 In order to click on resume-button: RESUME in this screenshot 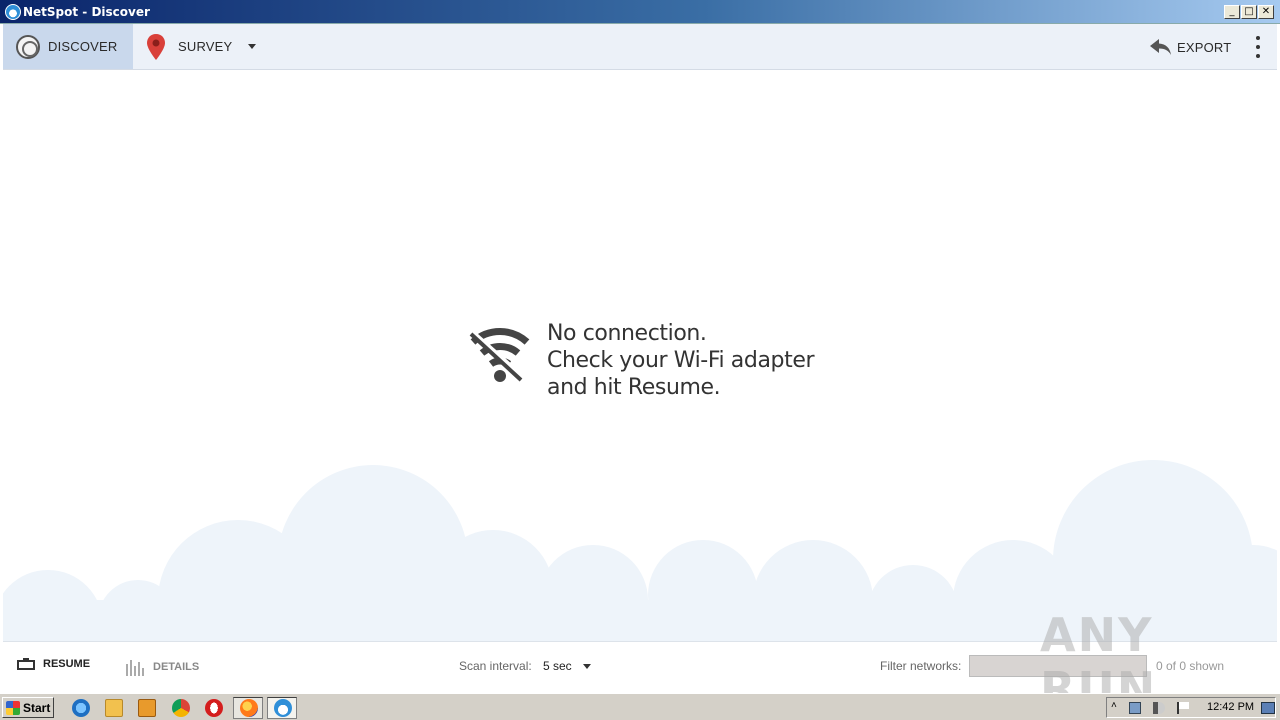, I will do `click(53, 664)`.